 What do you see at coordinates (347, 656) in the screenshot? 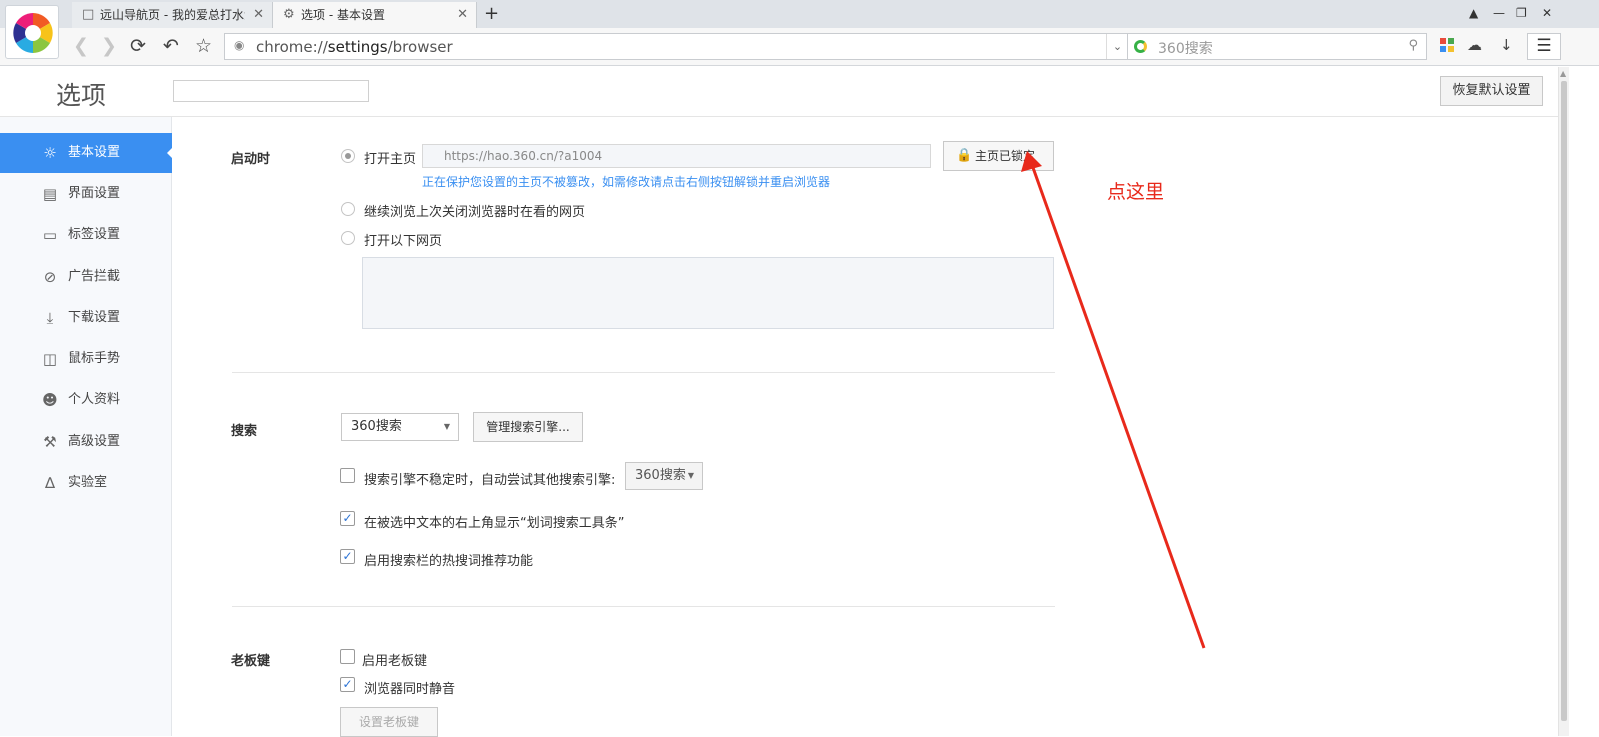
I see `bosskey-checkbox` at bounding box center [347, 656].